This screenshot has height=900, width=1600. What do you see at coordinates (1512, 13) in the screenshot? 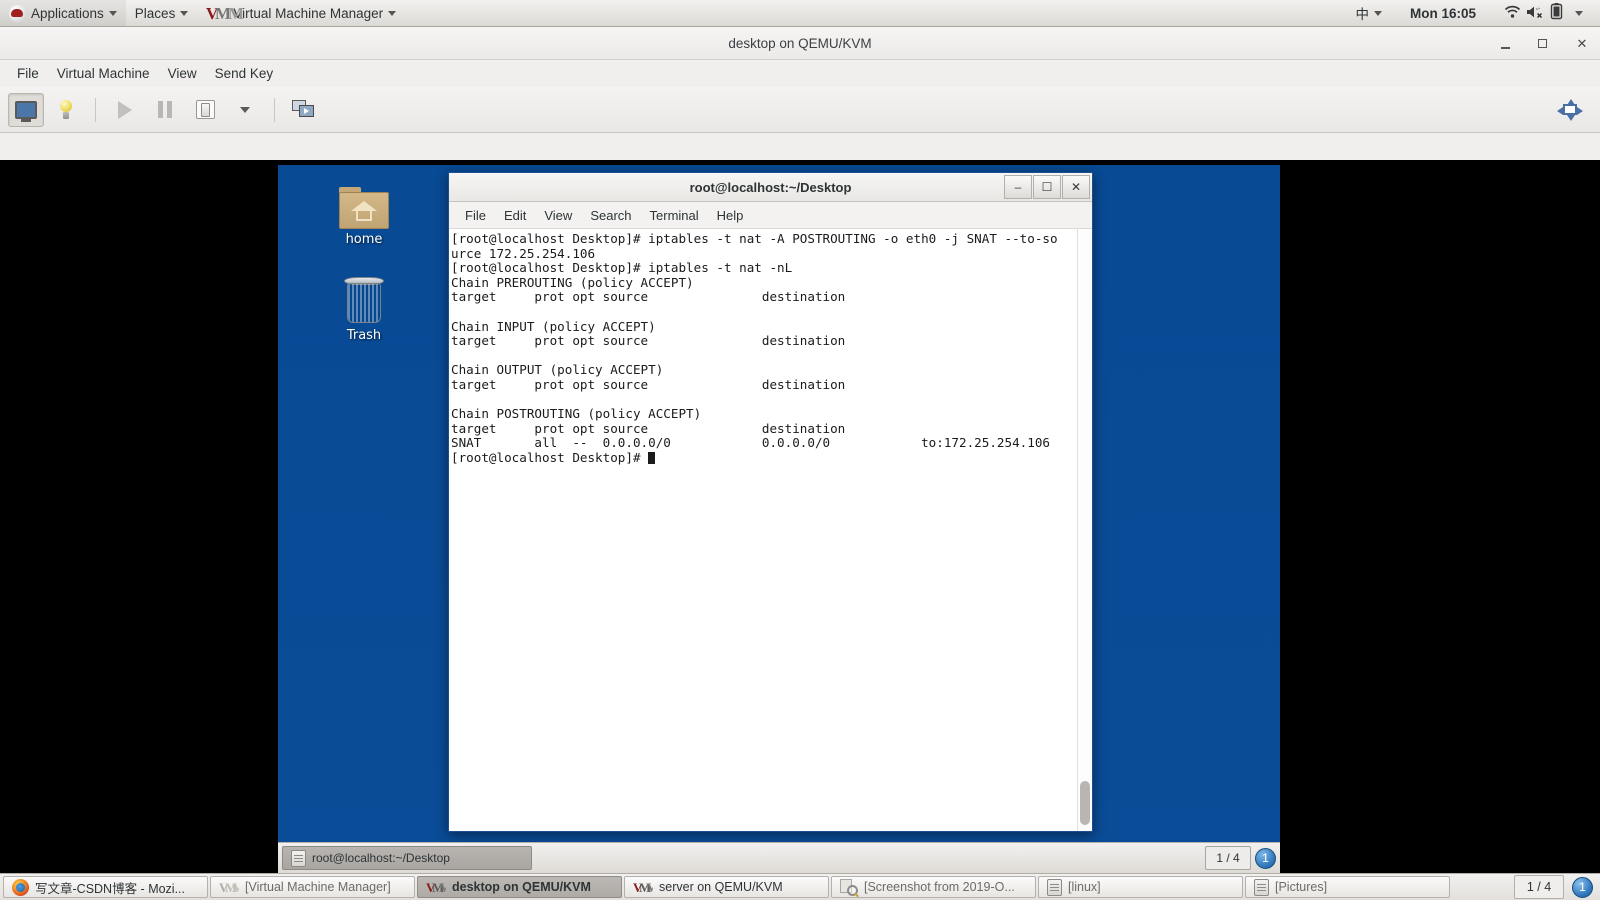
I see `wifi-icon` at bounding box center [1512, 13].